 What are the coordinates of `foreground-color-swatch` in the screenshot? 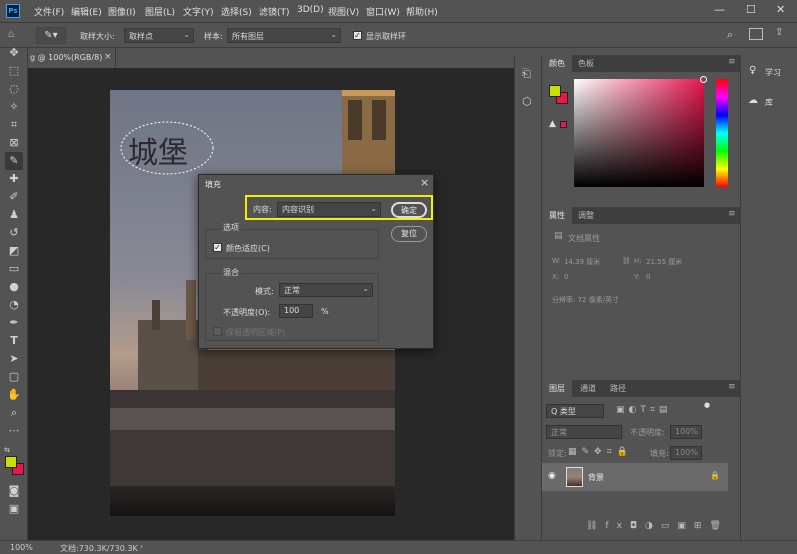 It's located at (11, 462).